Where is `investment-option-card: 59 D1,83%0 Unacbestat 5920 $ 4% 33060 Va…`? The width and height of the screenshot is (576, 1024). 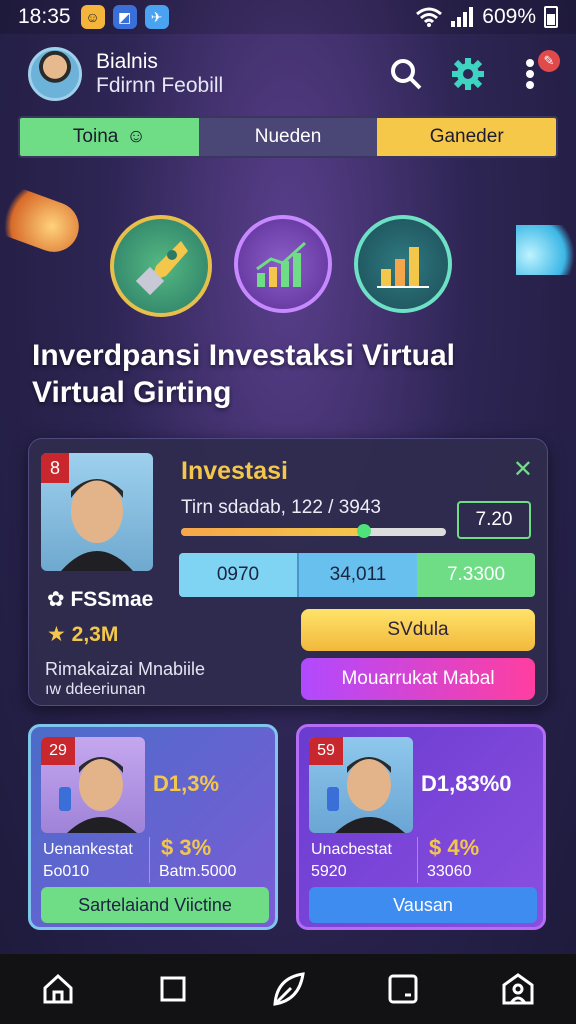 investment-option-card: 59 D1,83%0 Unacbestat 5920 $ 4% 33060 Va… is located at coordinates (421, 827).